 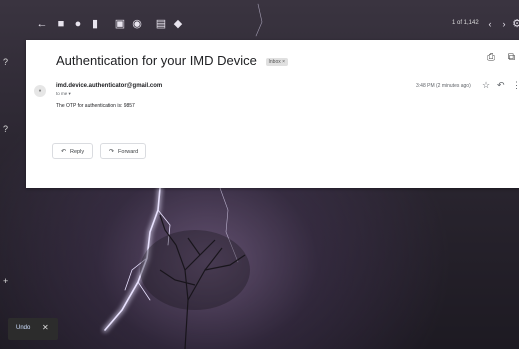 What do you see at coordinates (443, 86) in the screenshot?
I see `email-timestamp: 3:48 PM (2 minutes ago)` at bounding box center [443, 86].